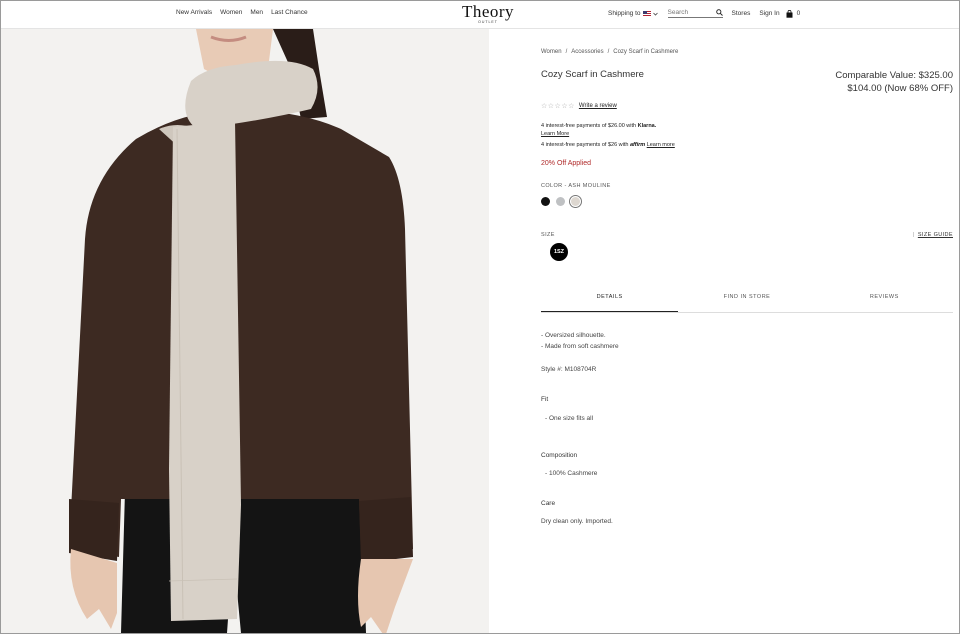 The width and height of the screenshot is (960, 634). What do you see at coordinates (569, 369) in the screenshot?
I see `style-number: Style #: M108704R` at bounding box center [569, 369].